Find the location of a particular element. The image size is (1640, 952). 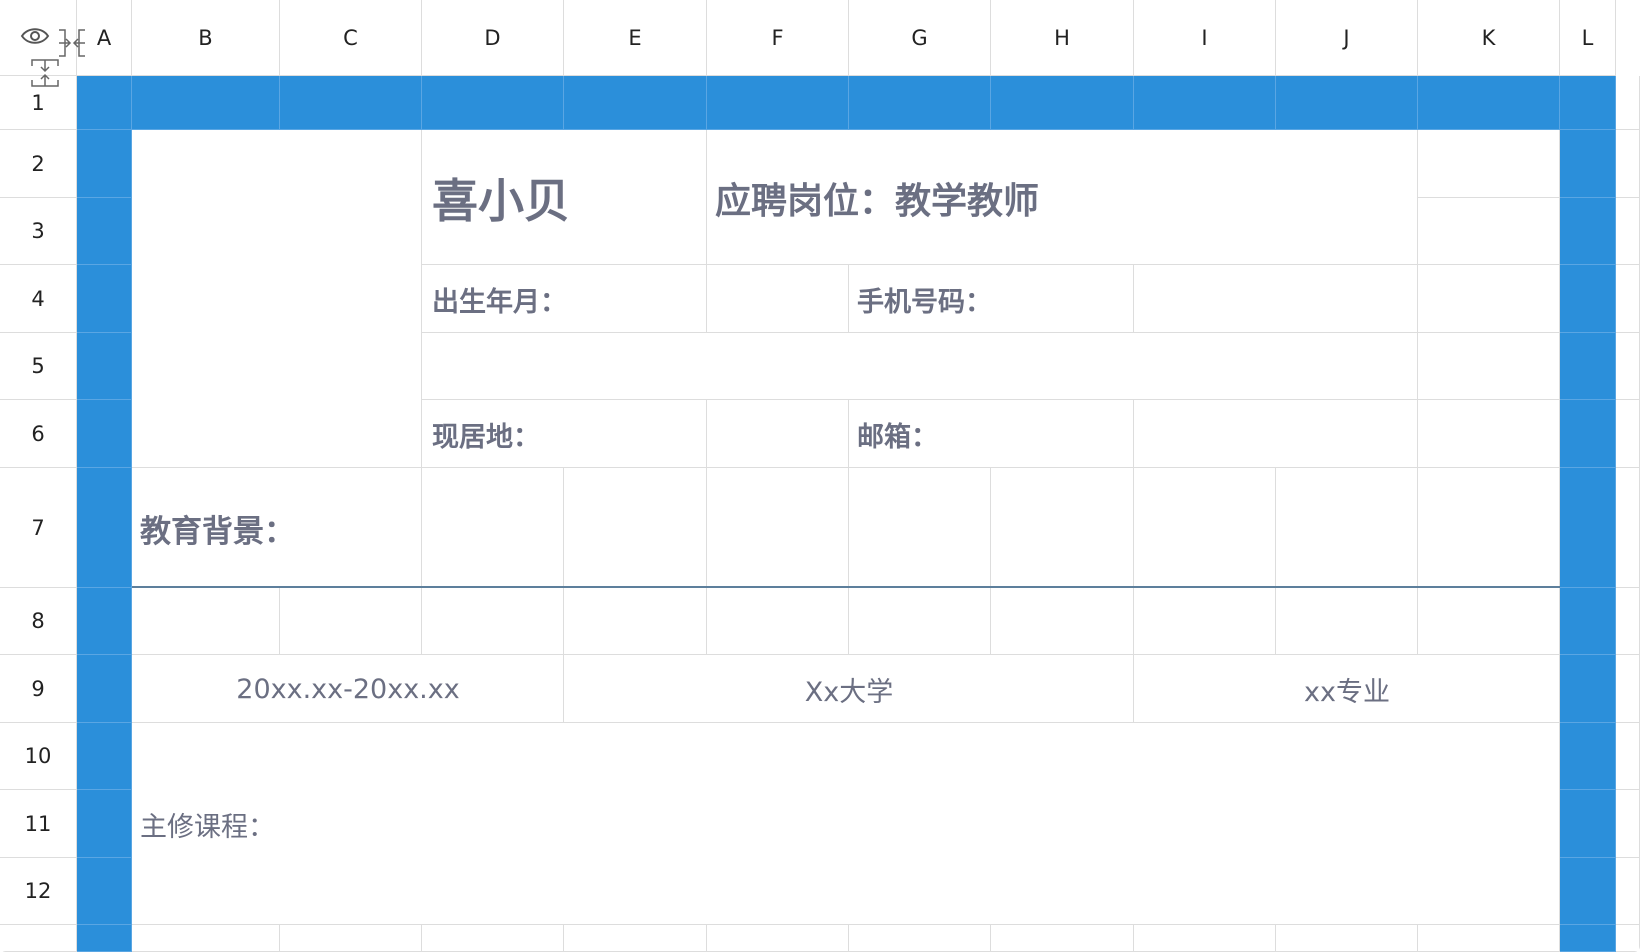

cell-a9 is located at coordinates (104, 689).